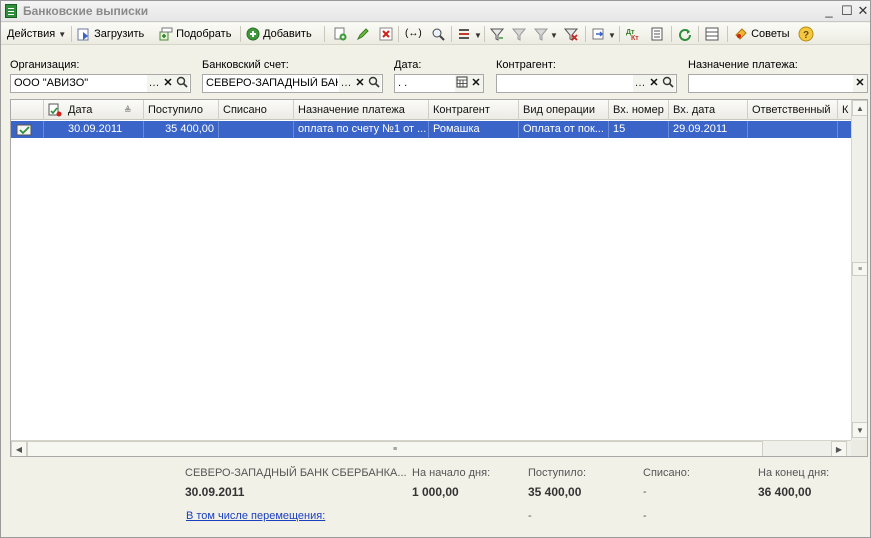 The width and height of the screenshot is (871, 538). What do you see at coordinates (762, 34) in the screenshot?
I see `tips-button: Советы` at bounding box center [762, 34].